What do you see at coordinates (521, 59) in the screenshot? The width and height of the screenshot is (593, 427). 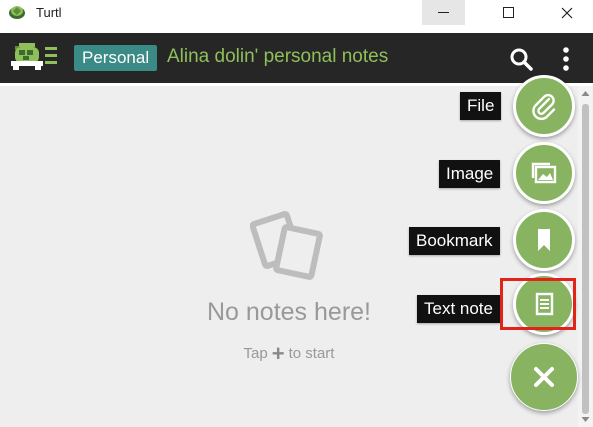 I see `search-icon` at bounding box center [521, 59].